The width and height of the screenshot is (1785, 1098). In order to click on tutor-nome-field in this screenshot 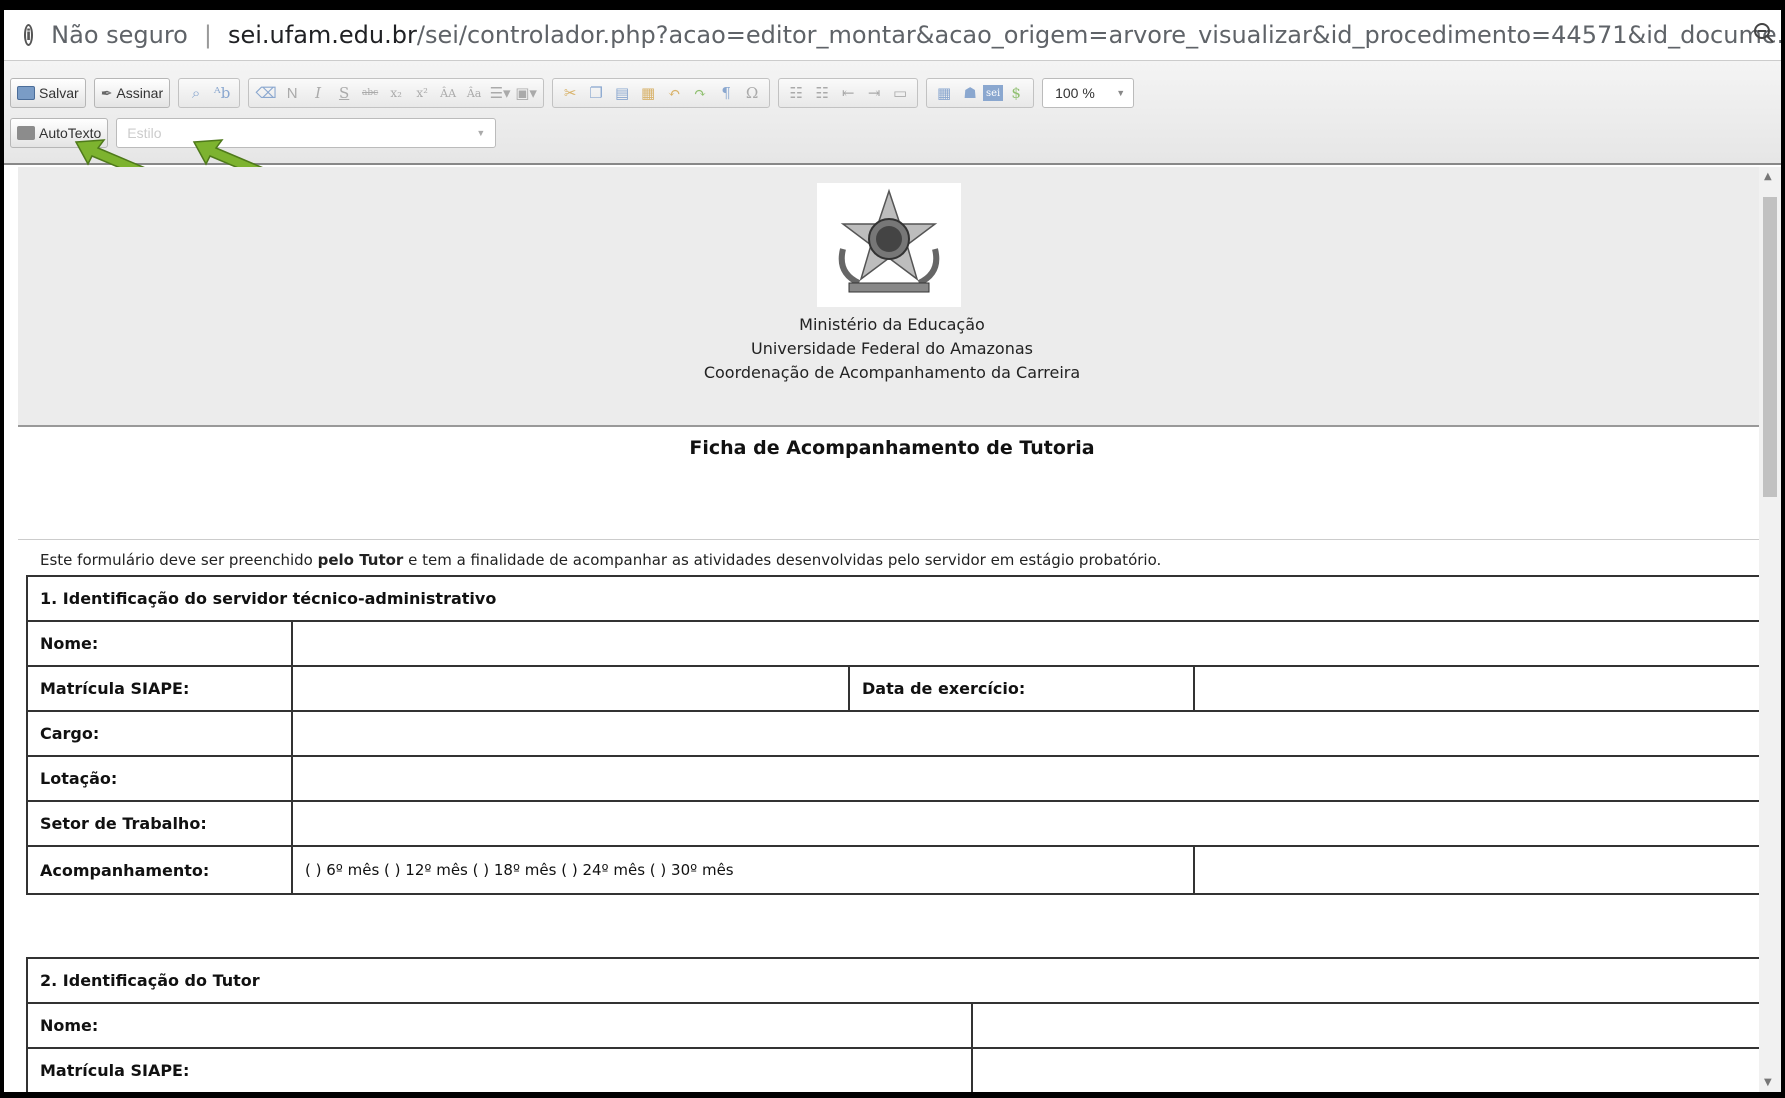, I will do `click(1368, 1025)`.